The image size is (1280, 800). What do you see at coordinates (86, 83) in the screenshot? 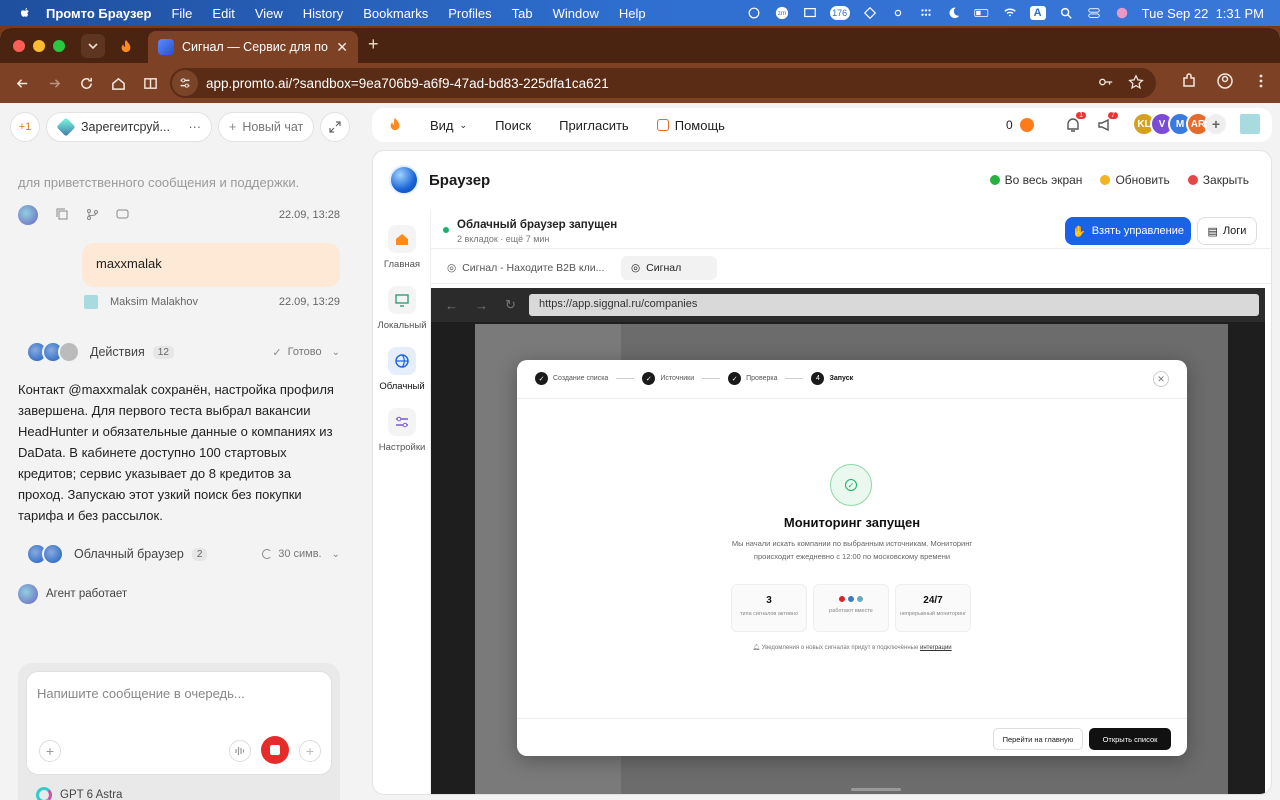
I see `reload-button` at bounding box center [86, 83].